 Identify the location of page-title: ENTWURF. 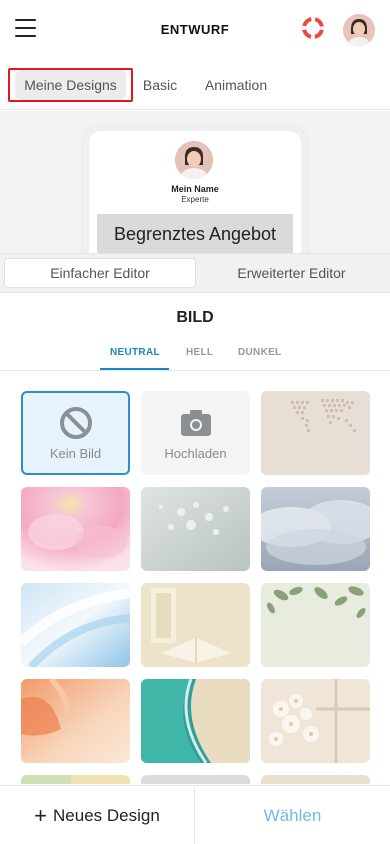
(195, 29).